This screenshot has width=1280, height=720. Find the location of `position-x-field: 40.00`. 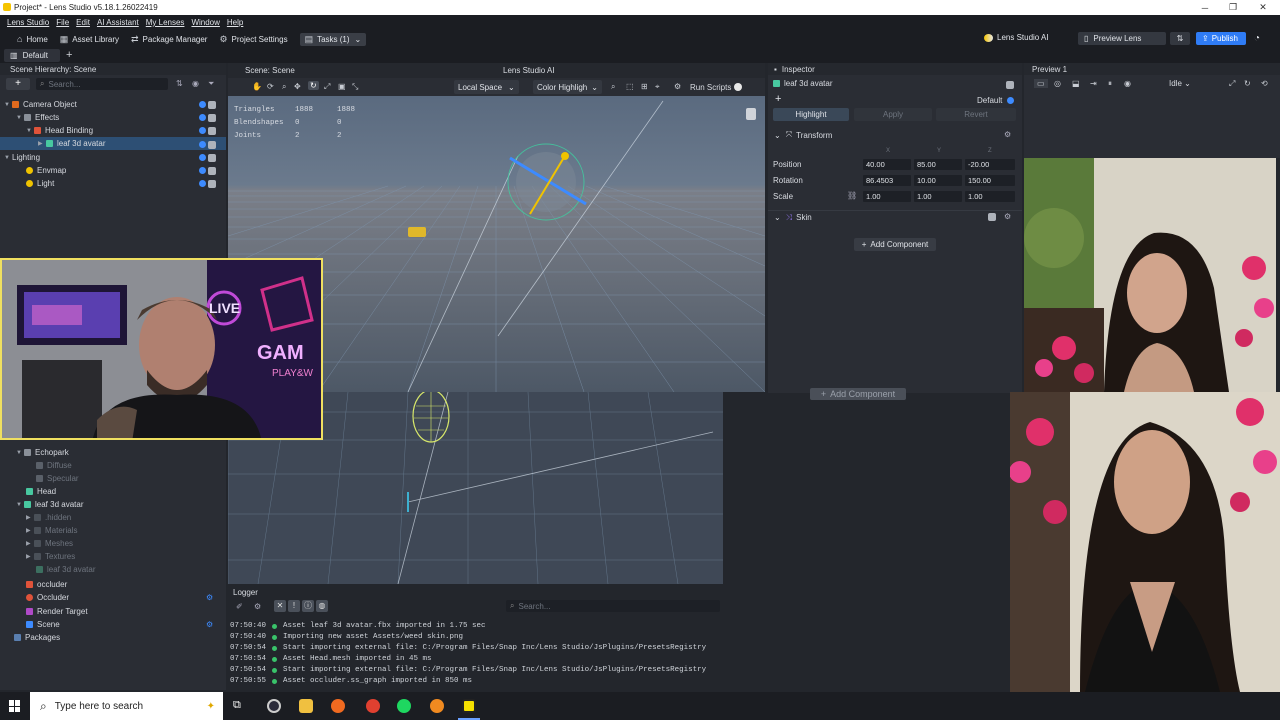

position-x-field: 40.00 is located at coordinates (887, 164).